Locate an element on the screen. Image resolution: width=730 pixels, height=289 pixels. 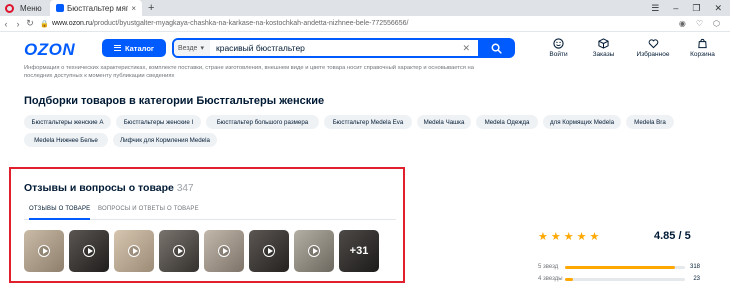
catalog-button: Каталог is located at coordinates (134, 48).